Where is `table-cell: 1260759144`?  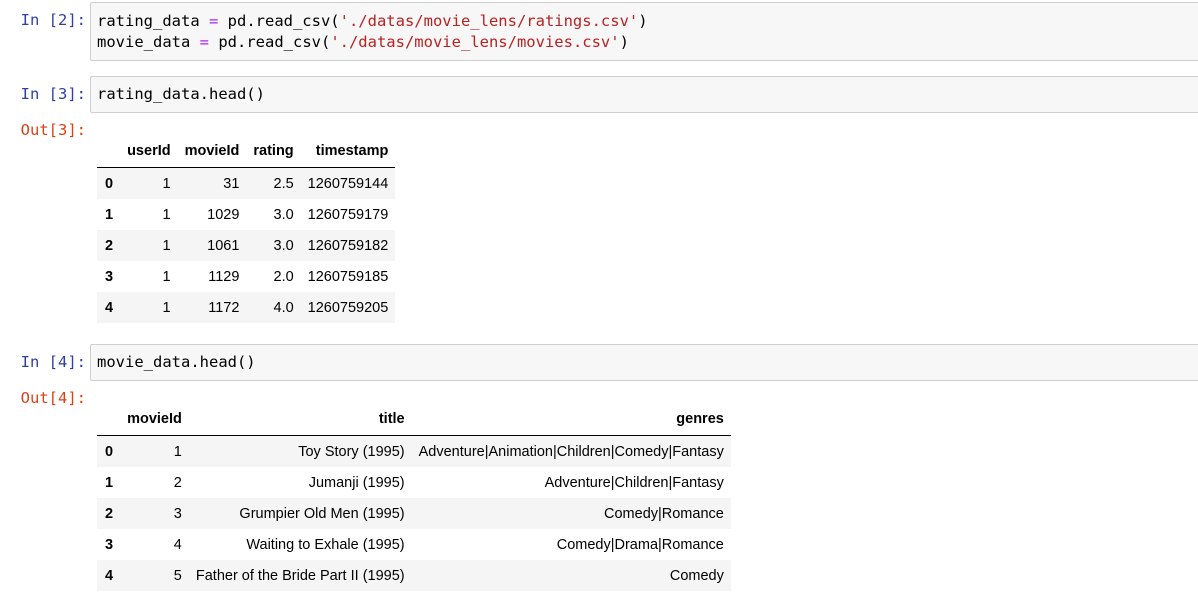
table-cell: 1260759144 is located at coordinates (348, 183).